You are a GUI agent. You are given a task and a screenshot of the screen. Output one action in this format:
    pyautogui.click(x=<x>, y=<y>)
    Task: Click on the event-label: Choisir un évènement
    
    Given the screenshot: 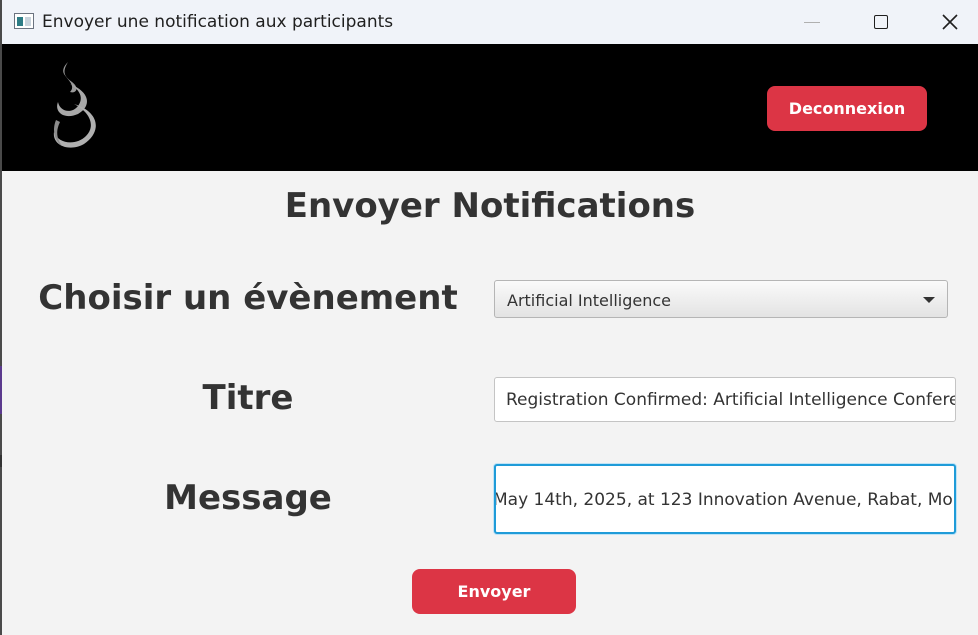 What is the action you would take?
    pyautogui.click(x=248, y=298)
    